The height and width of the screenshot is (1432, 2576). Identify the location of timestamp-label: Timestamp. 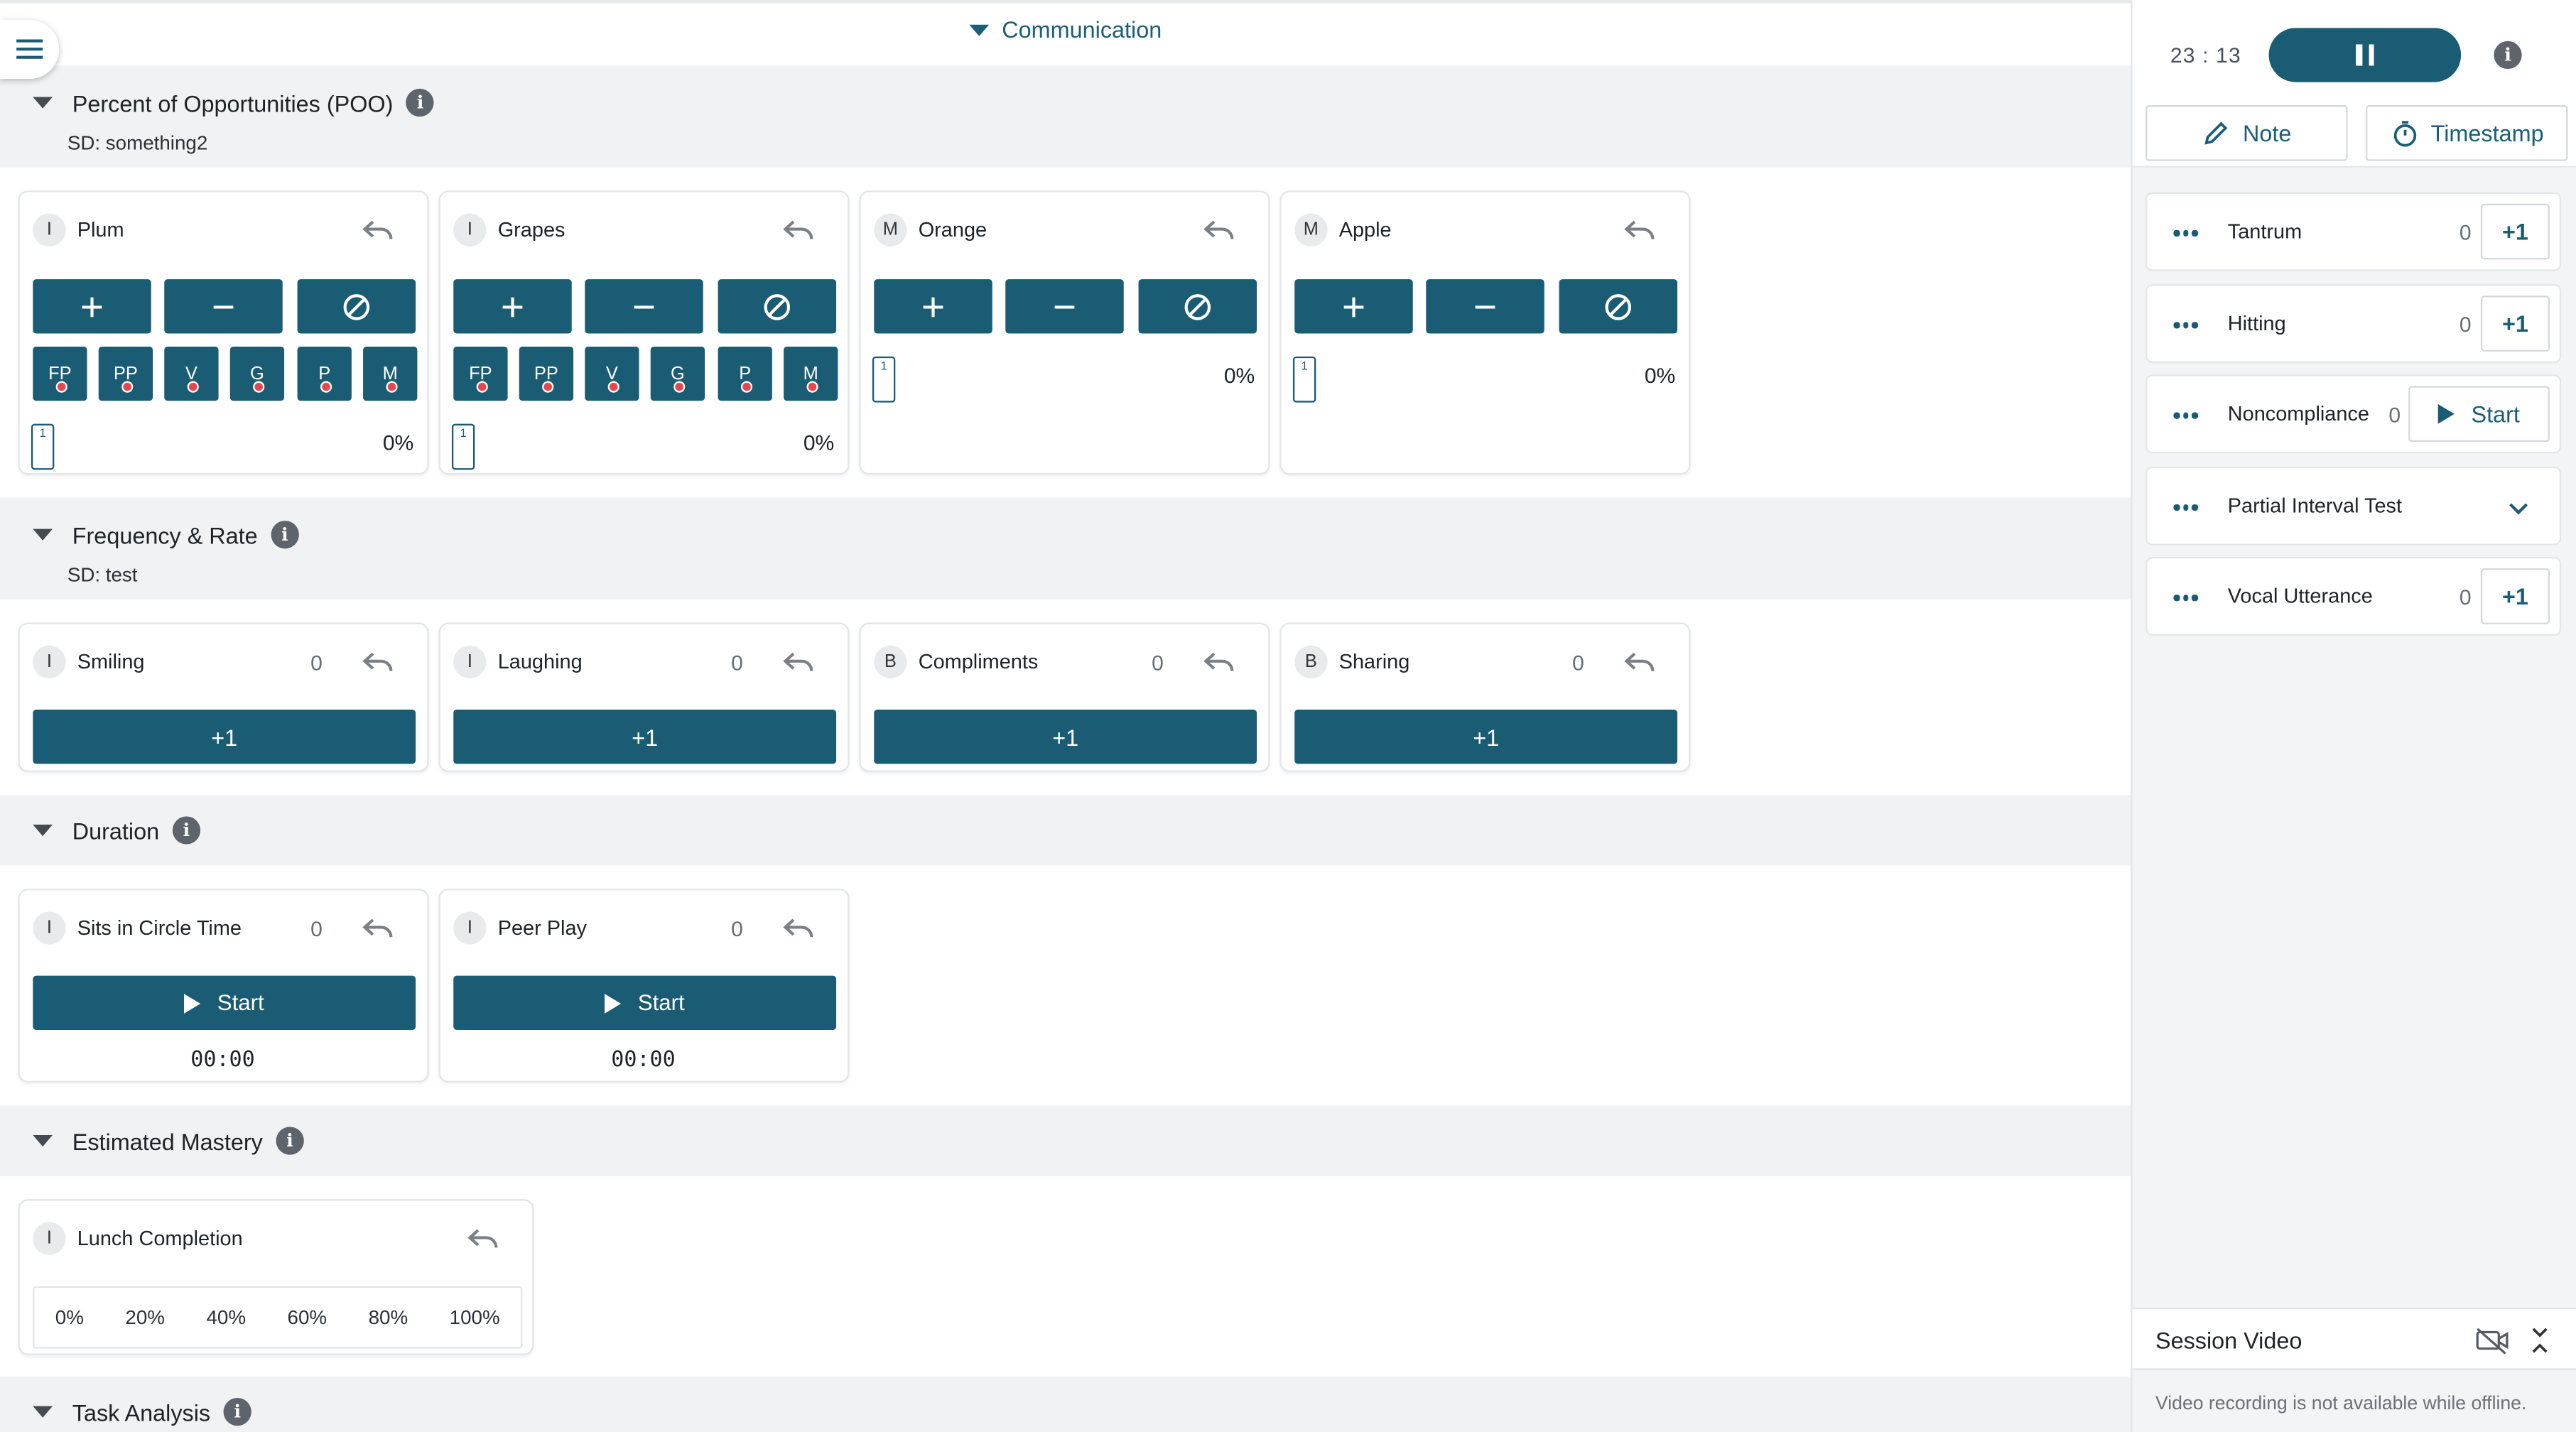
(2487, 132).